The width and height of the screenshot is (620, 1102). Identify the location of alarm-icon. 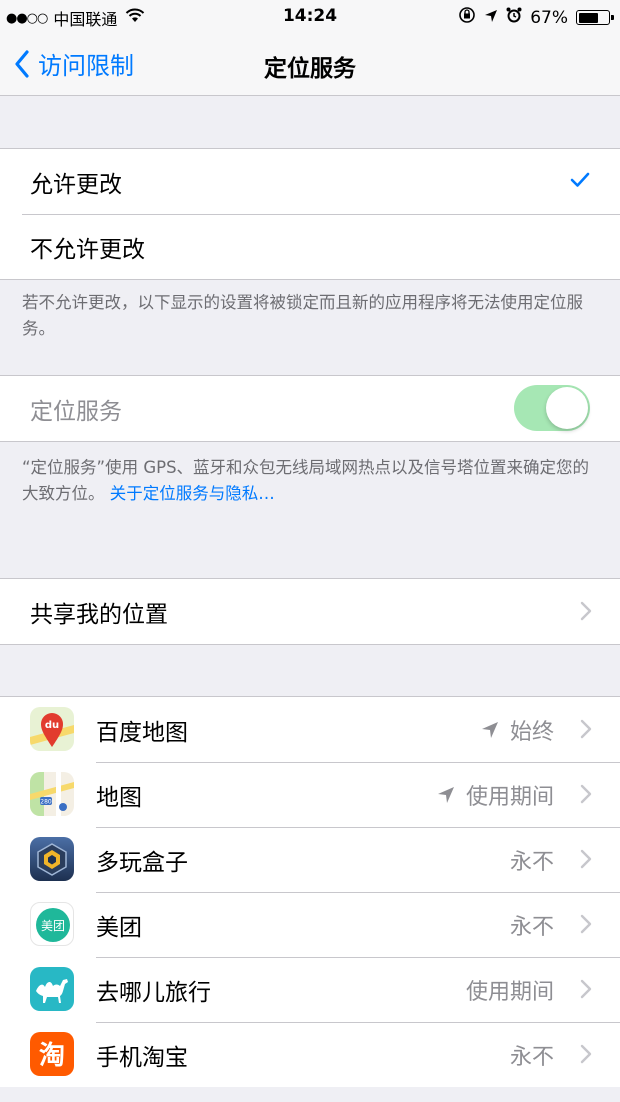
(514, 17).